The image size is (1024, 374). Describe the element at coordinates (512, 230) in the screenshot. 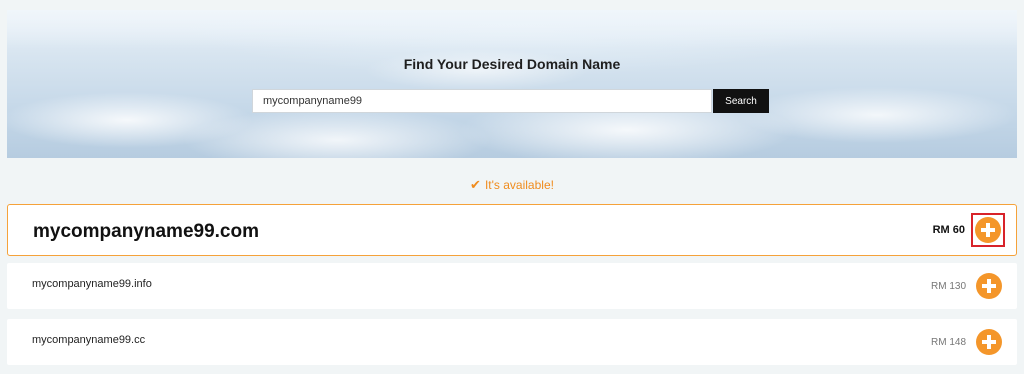

I see `result-featured: mycompanyname99.com RM 60` at that location.